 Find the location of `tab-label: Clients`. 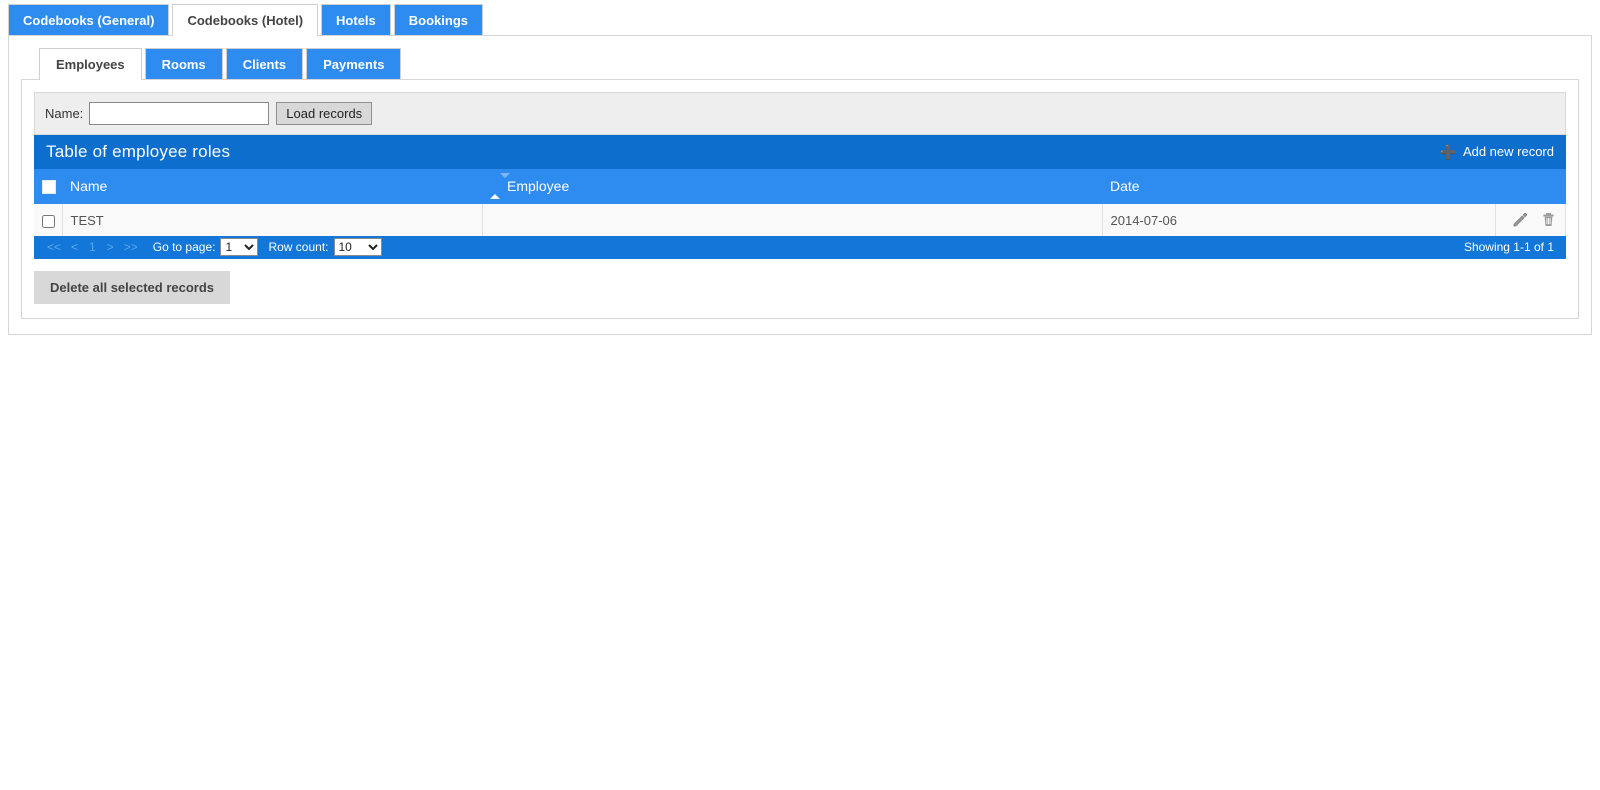

tab-label: Clients is located at coordinates (264, 64).